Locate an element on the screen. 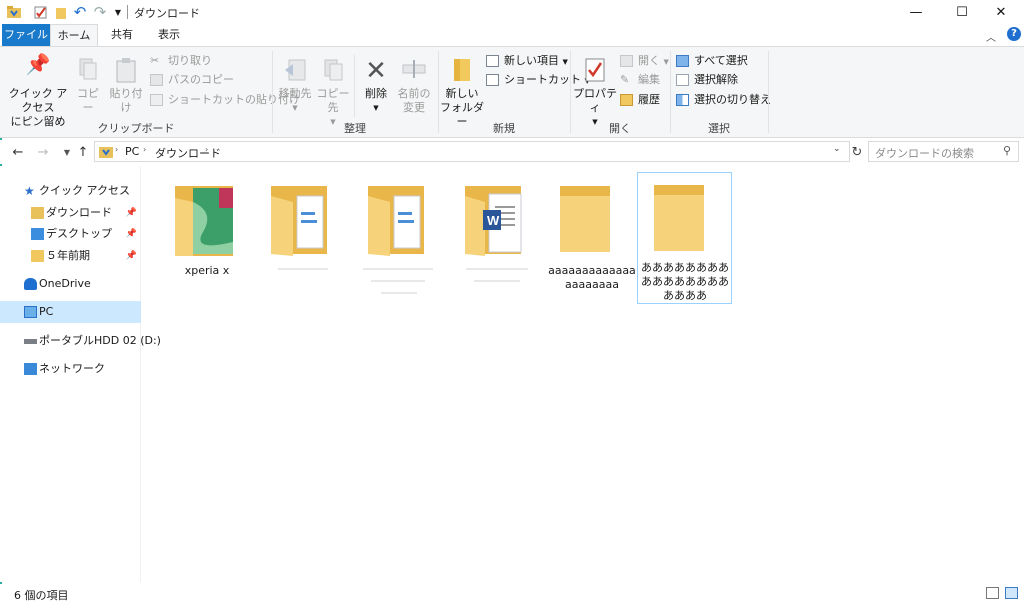  copy-to-button: コピー先 ▼ is located at coordinates (333, 93).